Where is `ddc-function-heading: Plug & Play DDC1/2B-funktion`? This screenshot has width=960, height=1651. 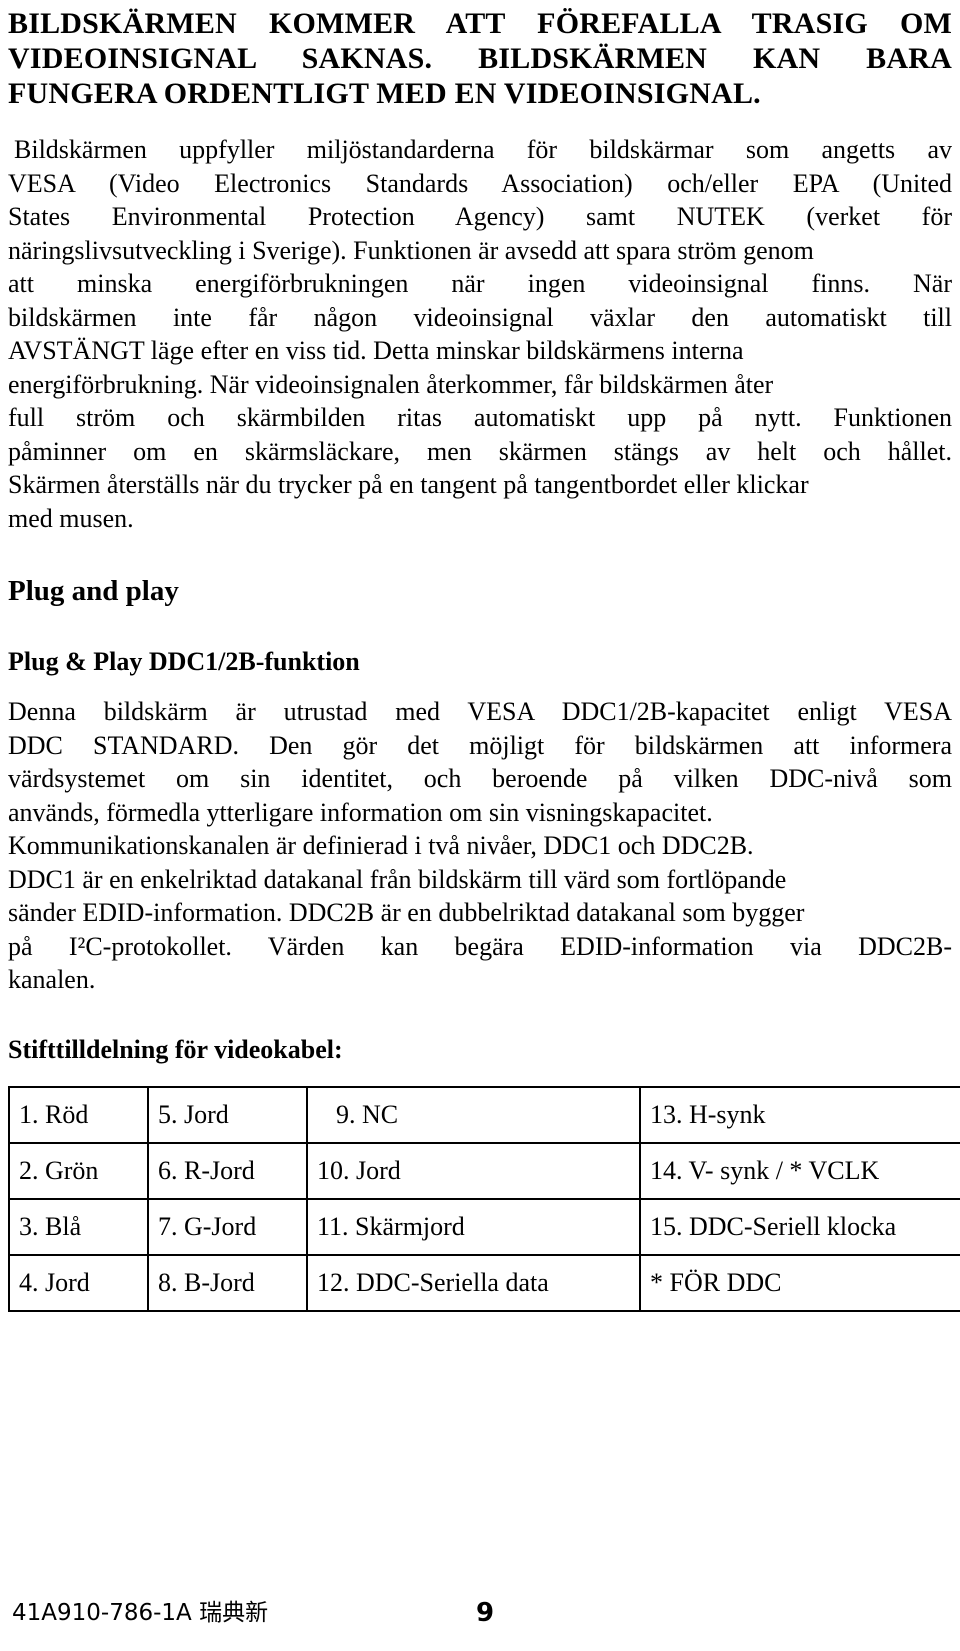
ddc-function-heading: Plug & Play DDC1/2B-funktion is located at coordinates (184, 661).